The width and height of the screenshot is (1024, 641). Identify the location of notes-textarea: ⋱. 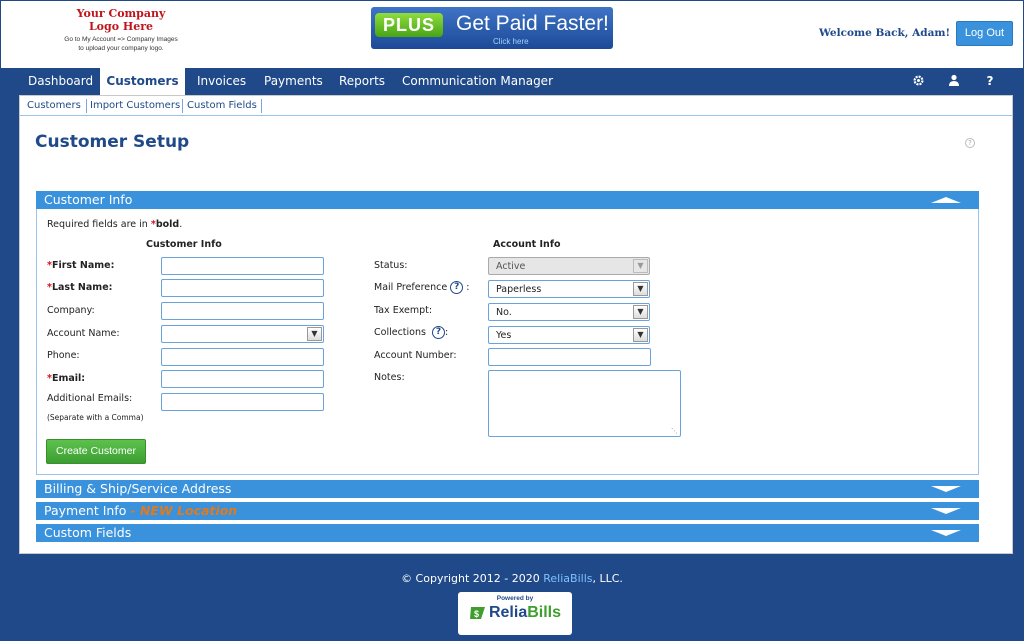
(584, 403).